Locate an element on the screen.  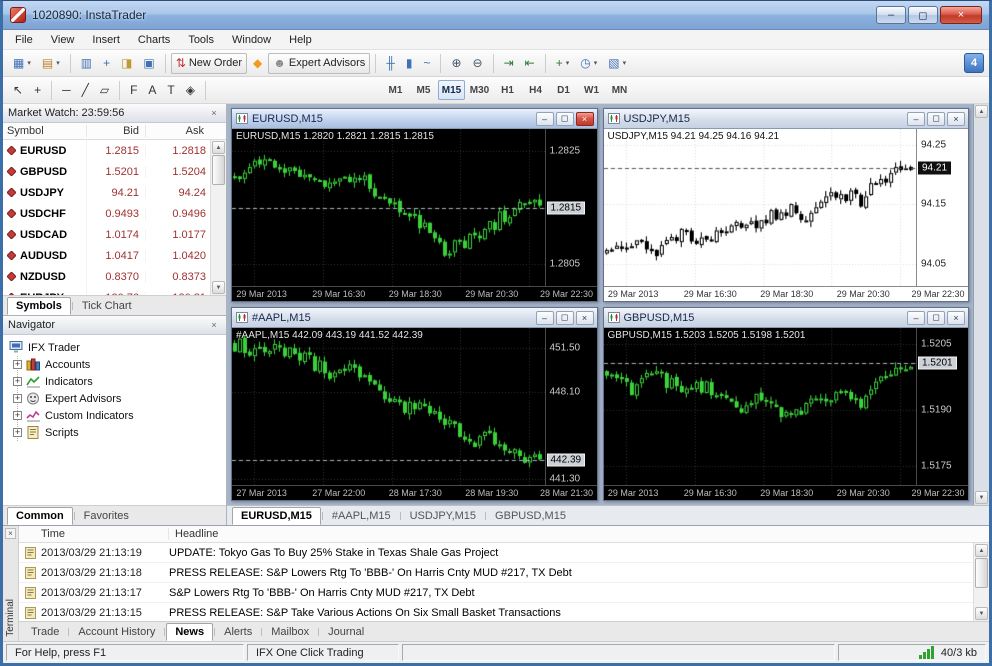
line-mode-button: ~ is located at coordinates (426, 63).